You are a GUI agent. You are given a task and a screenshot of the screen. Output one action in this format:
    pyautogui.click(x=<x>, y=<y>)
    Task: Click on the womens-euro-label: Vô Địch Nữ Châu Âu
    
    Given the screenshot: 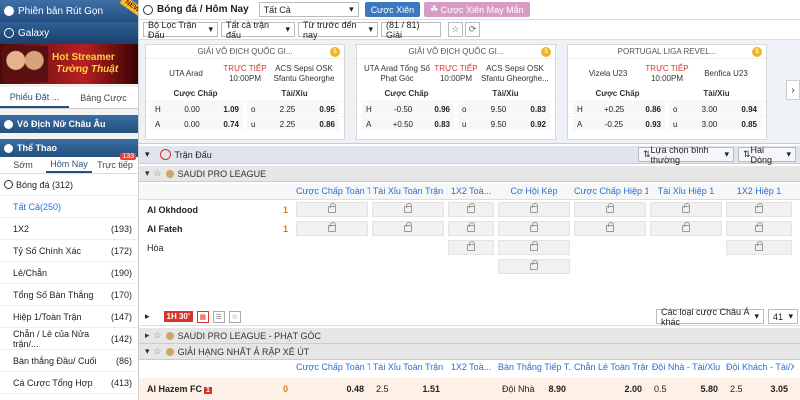 What is the action you would take?
    pyautogui.click(x=61, y=124)
    